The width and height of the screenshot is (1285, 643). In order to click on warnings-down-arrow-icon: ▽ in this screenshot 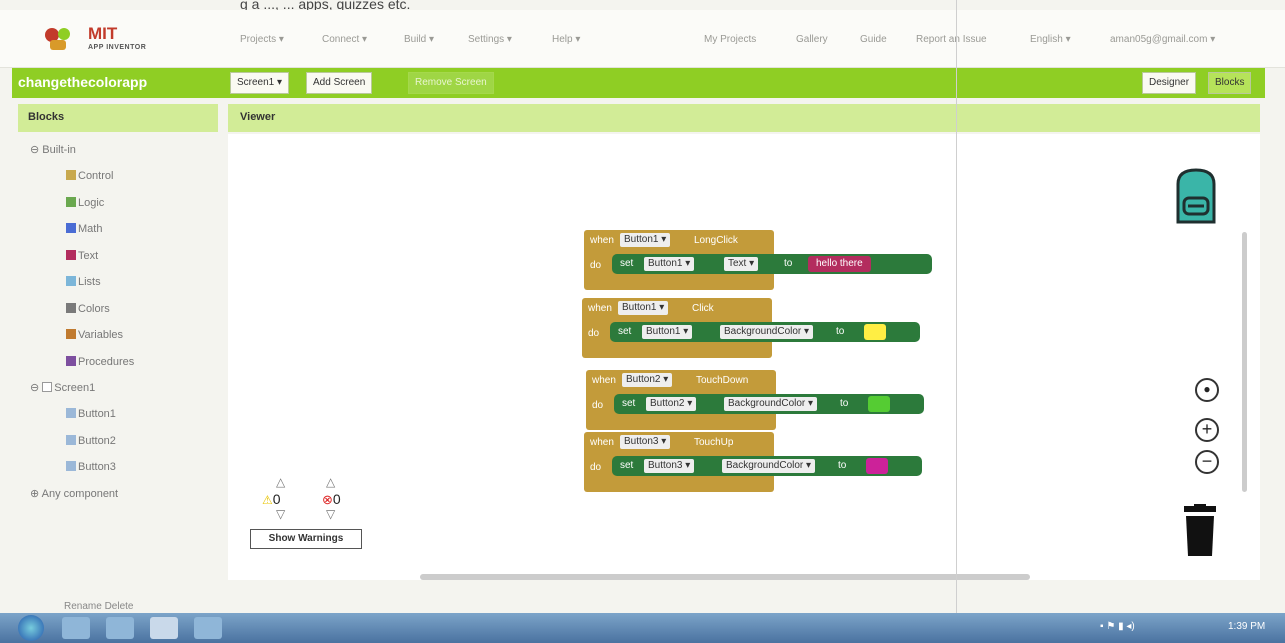, I will do `click(280, 514)`.